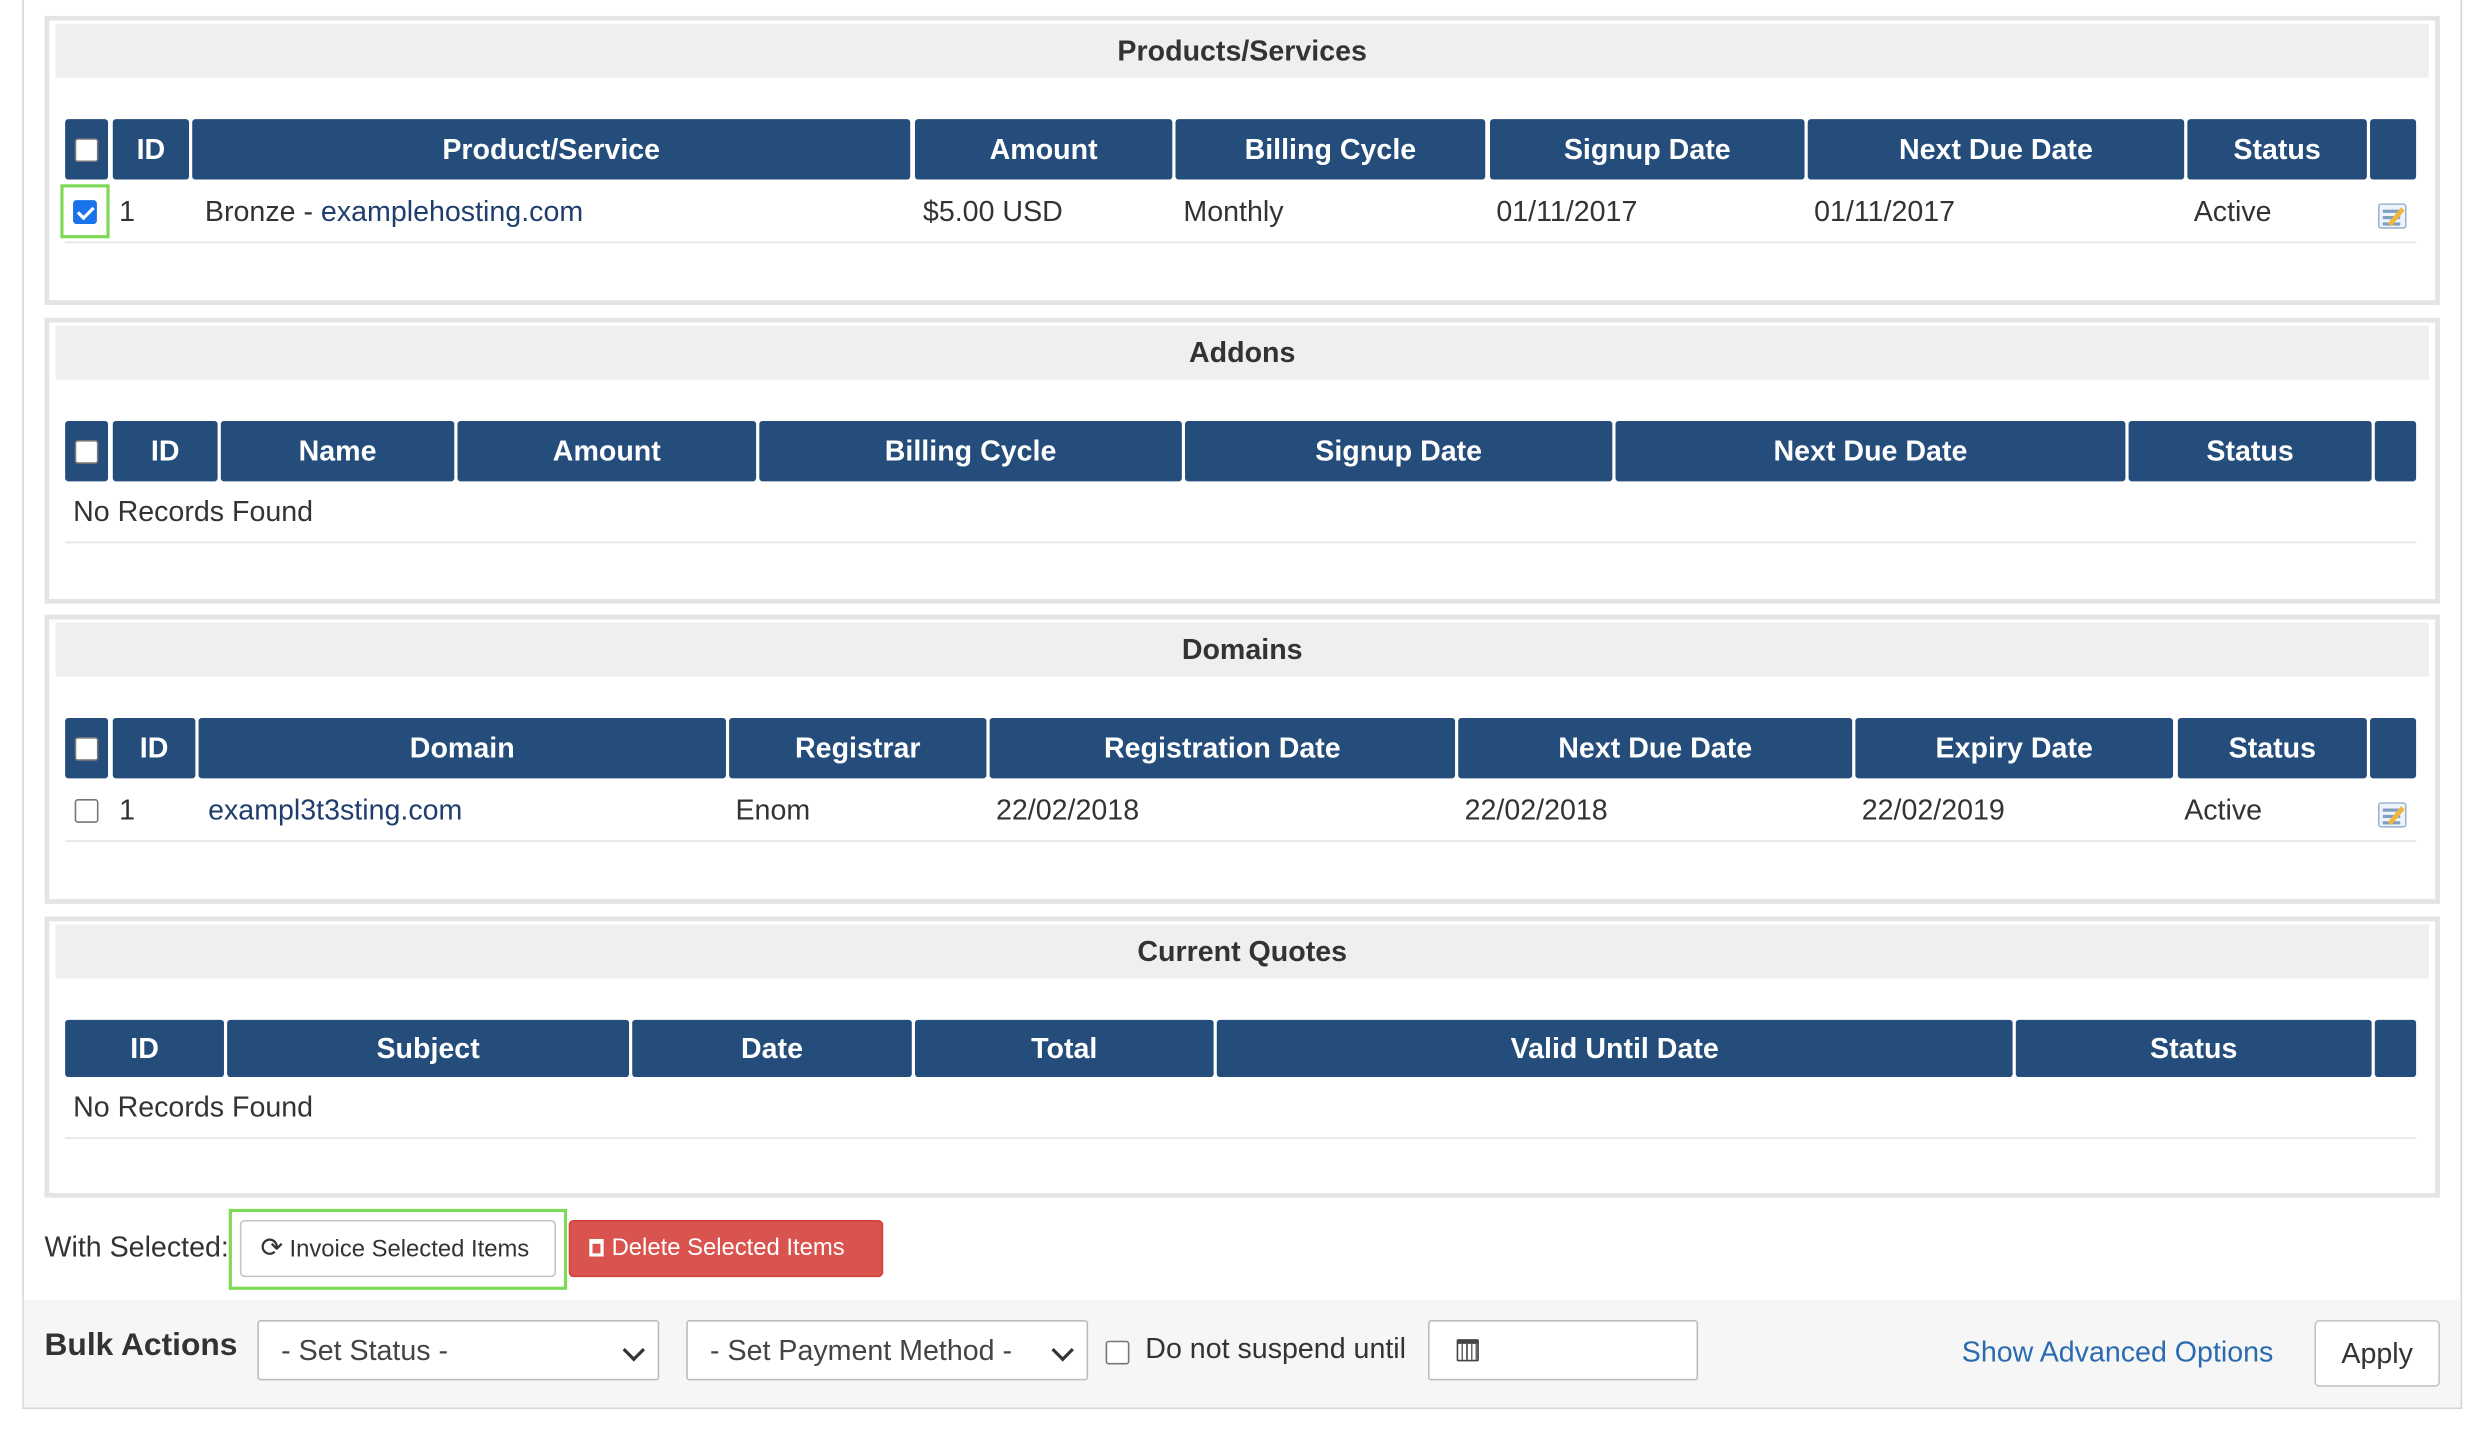 The image size is (2478, 1430). Describe the element at coordinates (1222, 748) in the screenshot. I see `domains-col-registration-date: Registration Date` at that location.